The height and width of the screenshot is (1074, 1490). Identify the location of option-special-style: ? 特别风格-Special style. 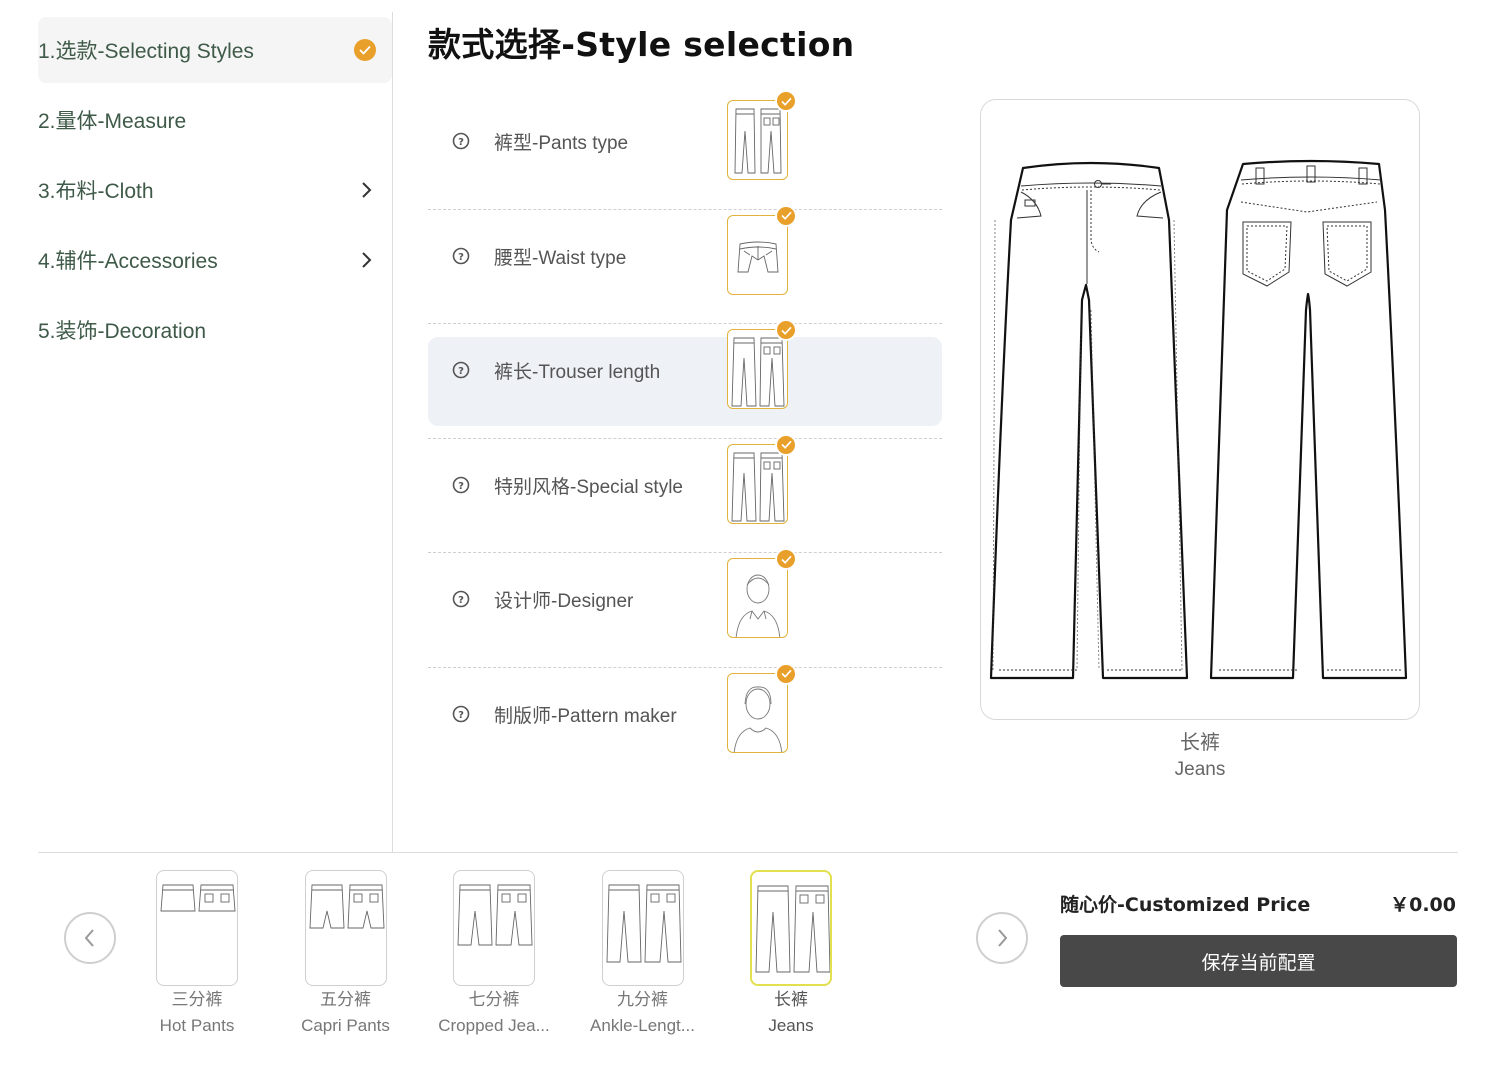
(685, 493).